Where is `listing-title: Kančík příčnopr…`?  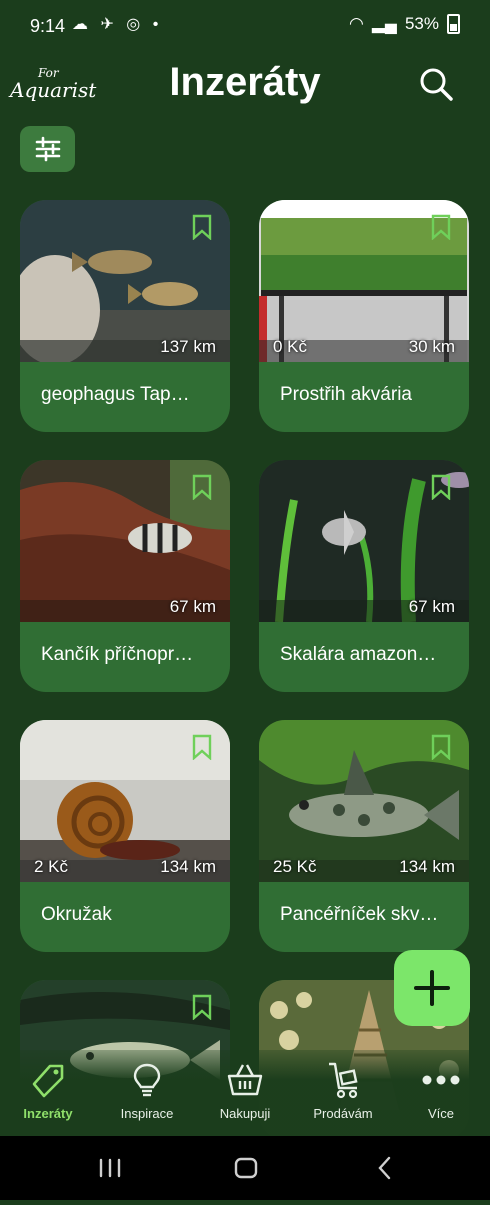 listing-title: Kančík příčnopr… is located at coordinates (117, 654).